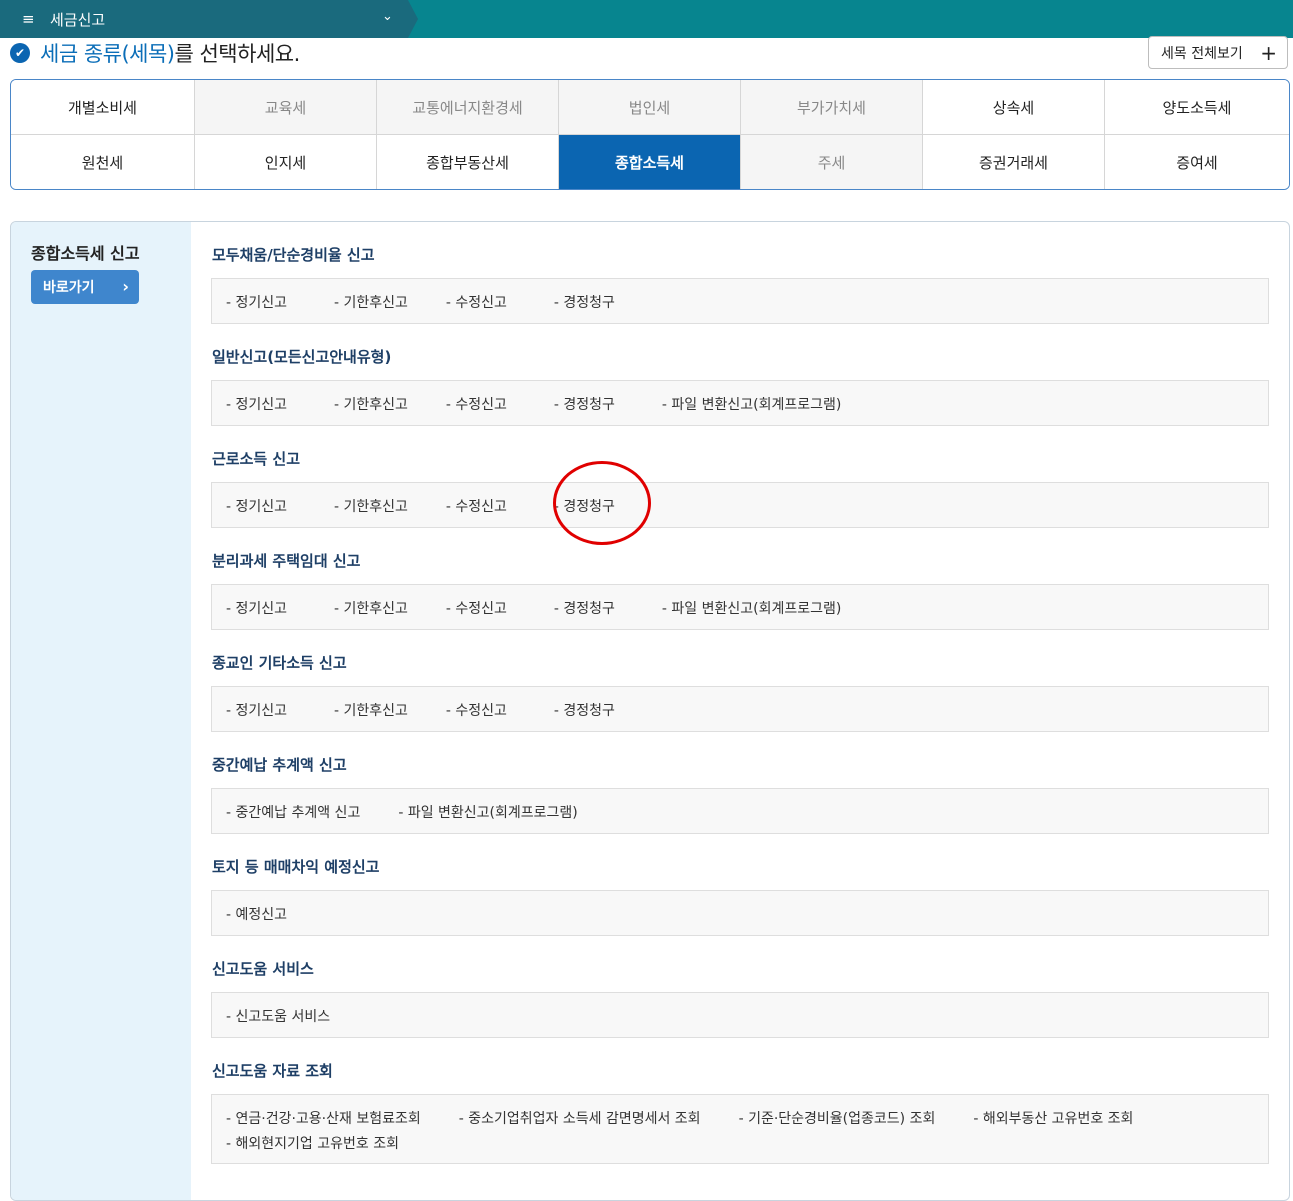 Image resolution: width=1293 pixels, height=1201 pixels. What do you see at coordinates (468, 162) in the screenshot?
I see `tax-type-tab: 종합부동산세` at bounding box center [468, 162].